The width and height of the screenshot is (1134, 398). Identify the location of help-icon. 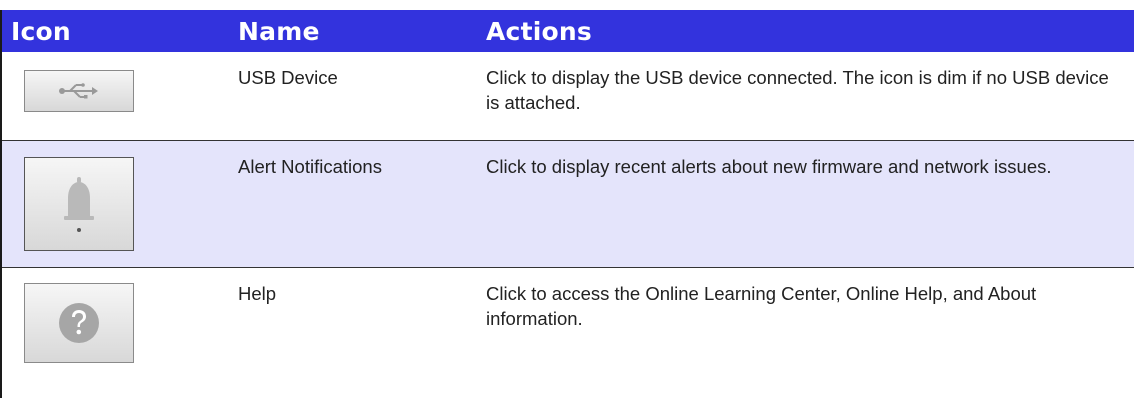
(79, 323).